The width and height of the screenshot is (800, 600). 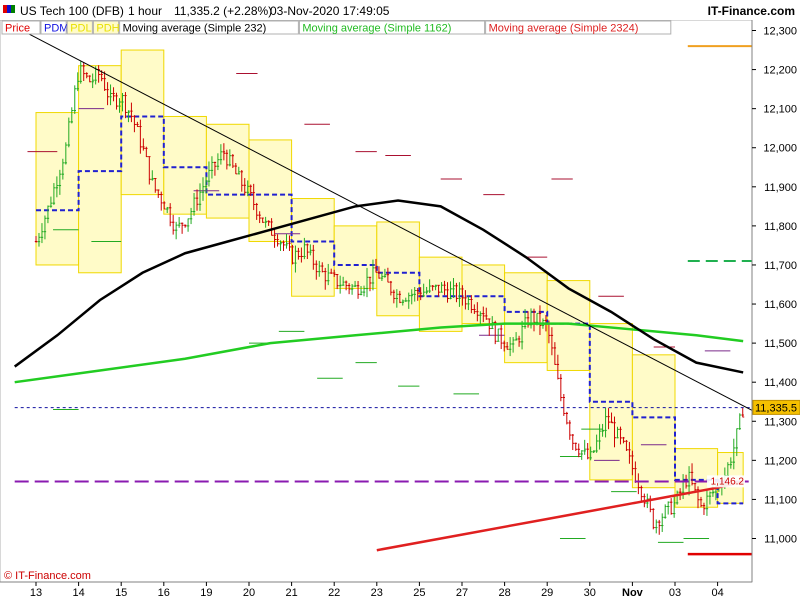 I want to click on time-tick-label: 04, so click(x=717, y=593).